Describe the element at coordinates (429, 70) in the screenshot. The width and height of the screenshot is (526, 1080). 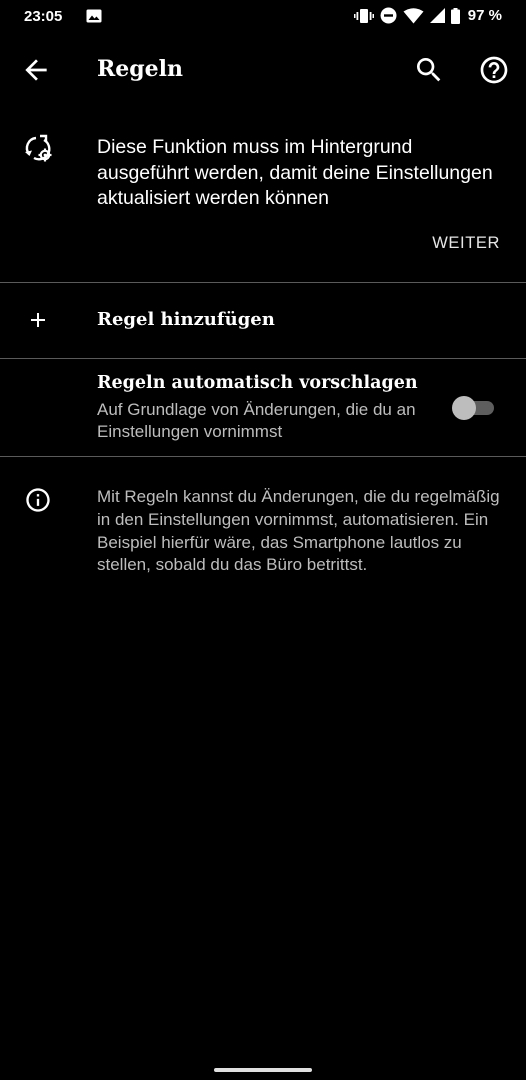
I see `search-icon` at that location.